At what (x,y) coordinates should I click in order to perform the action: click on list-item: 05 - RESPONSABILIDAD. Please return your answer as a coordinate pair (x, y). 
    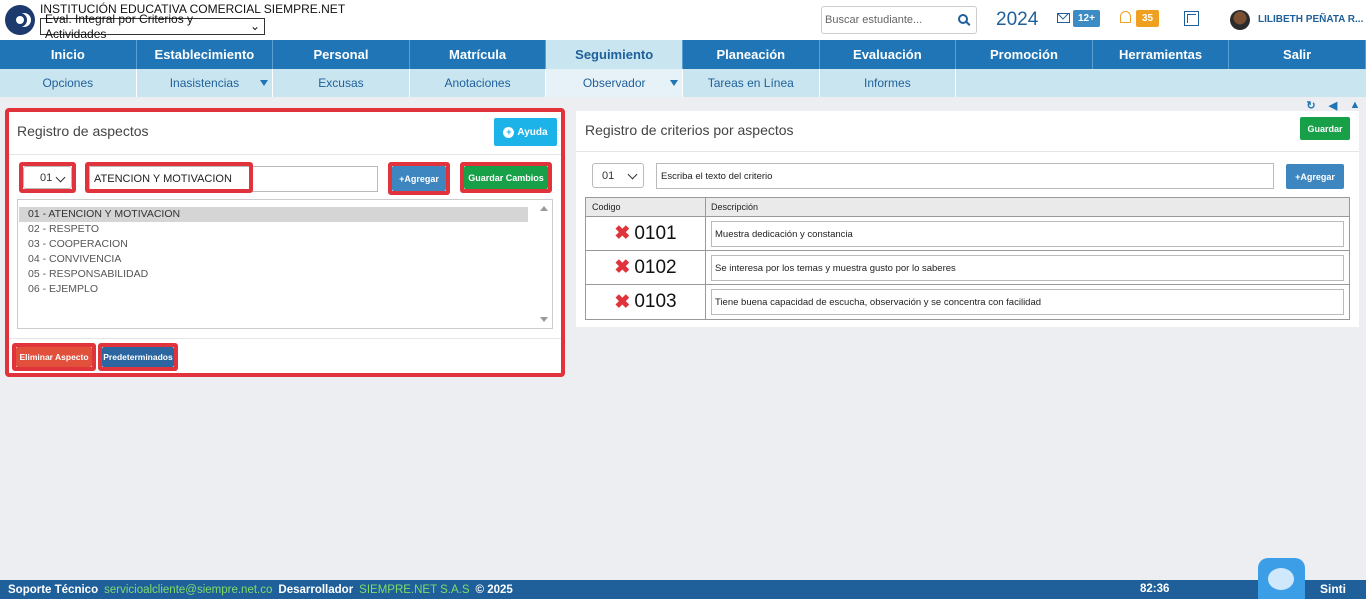
    Looking at the image, I should click on (273, 274).